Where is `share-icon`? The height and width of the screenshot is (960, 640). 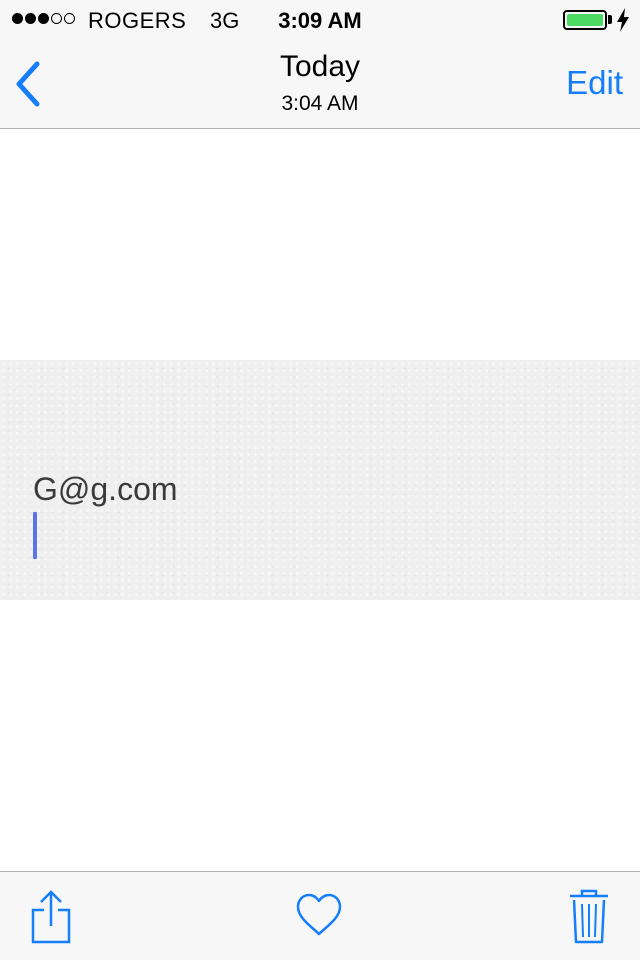 share-icon is located at coordinates (51, 917).